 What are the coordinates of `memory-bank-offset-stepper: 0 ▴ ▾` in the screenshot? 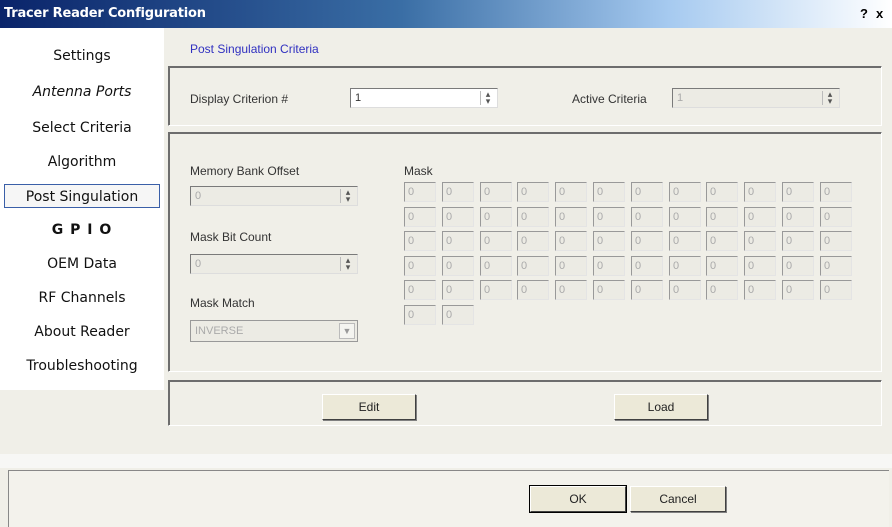 It's located at (274, 196).